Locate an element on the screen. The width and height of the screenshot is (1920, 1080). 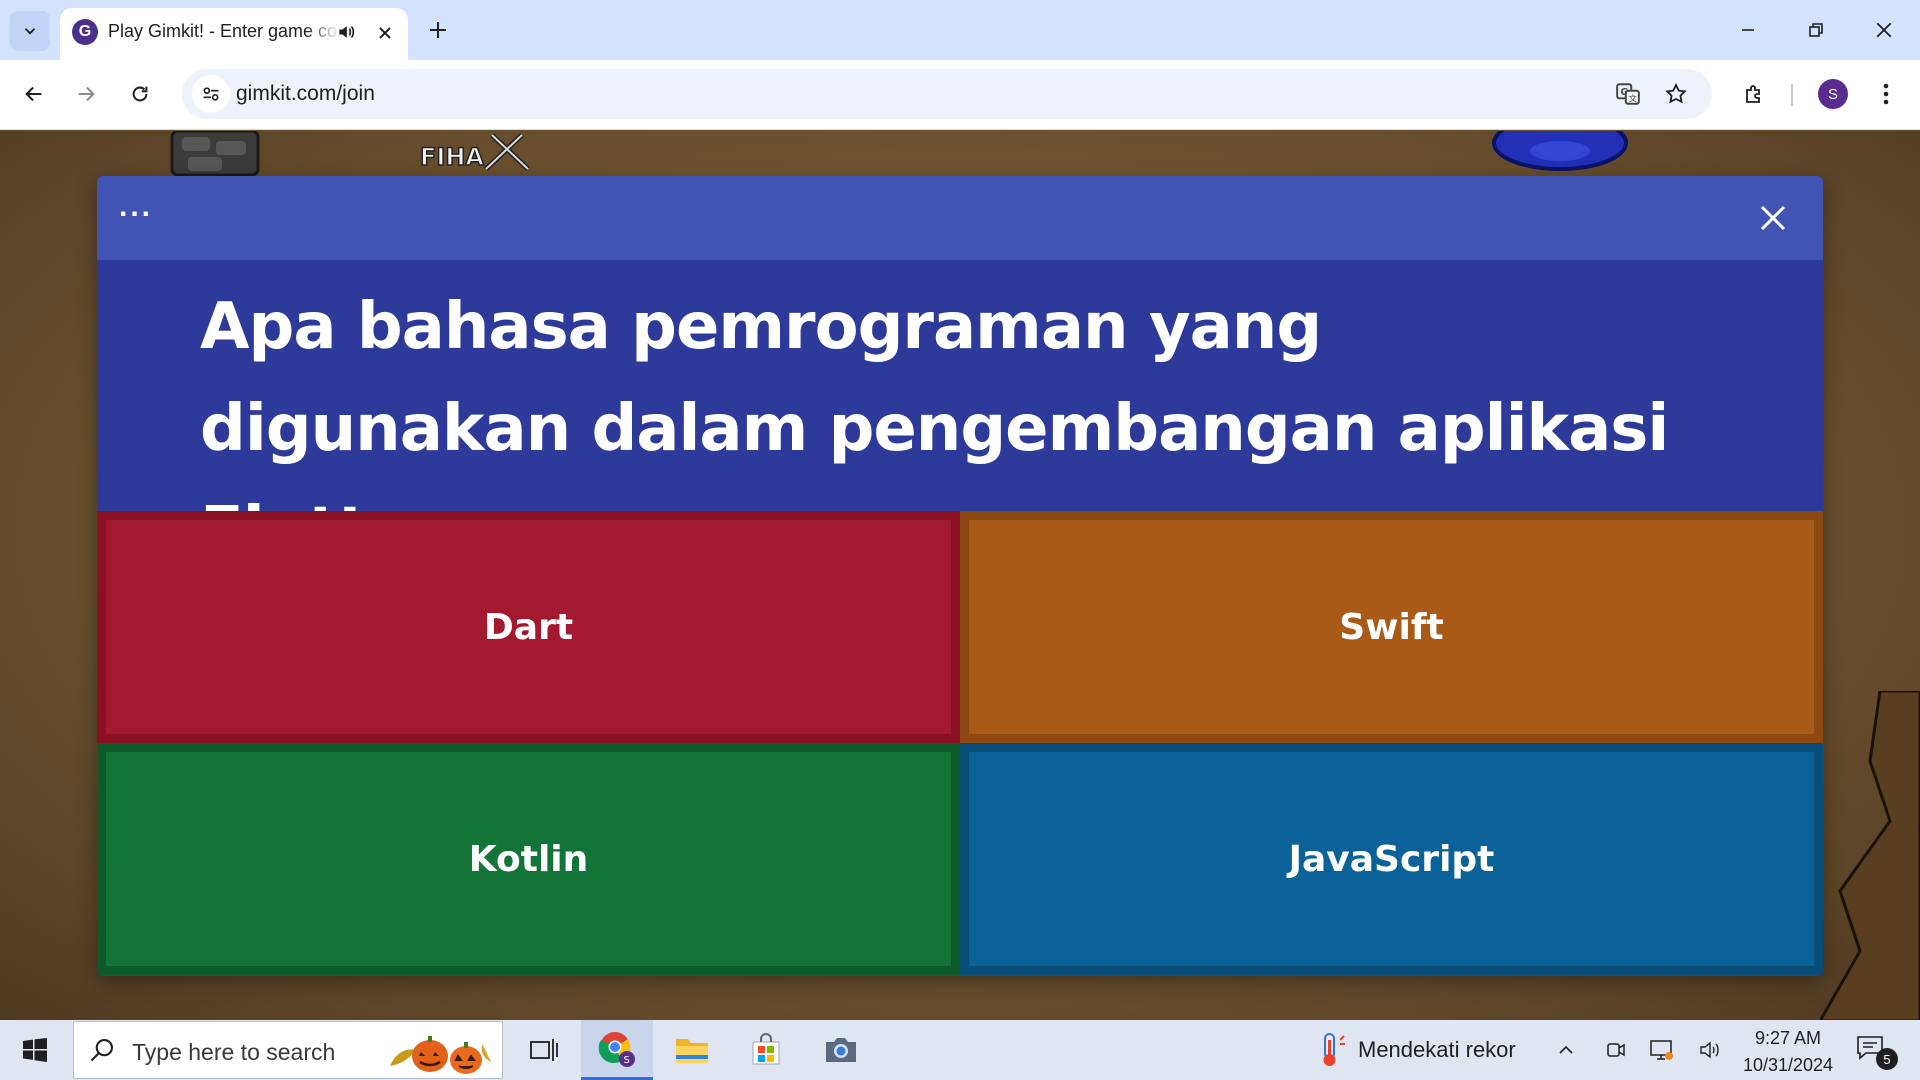
weather-text: Mendekati rekor is located at coordinates (1437, 1049).